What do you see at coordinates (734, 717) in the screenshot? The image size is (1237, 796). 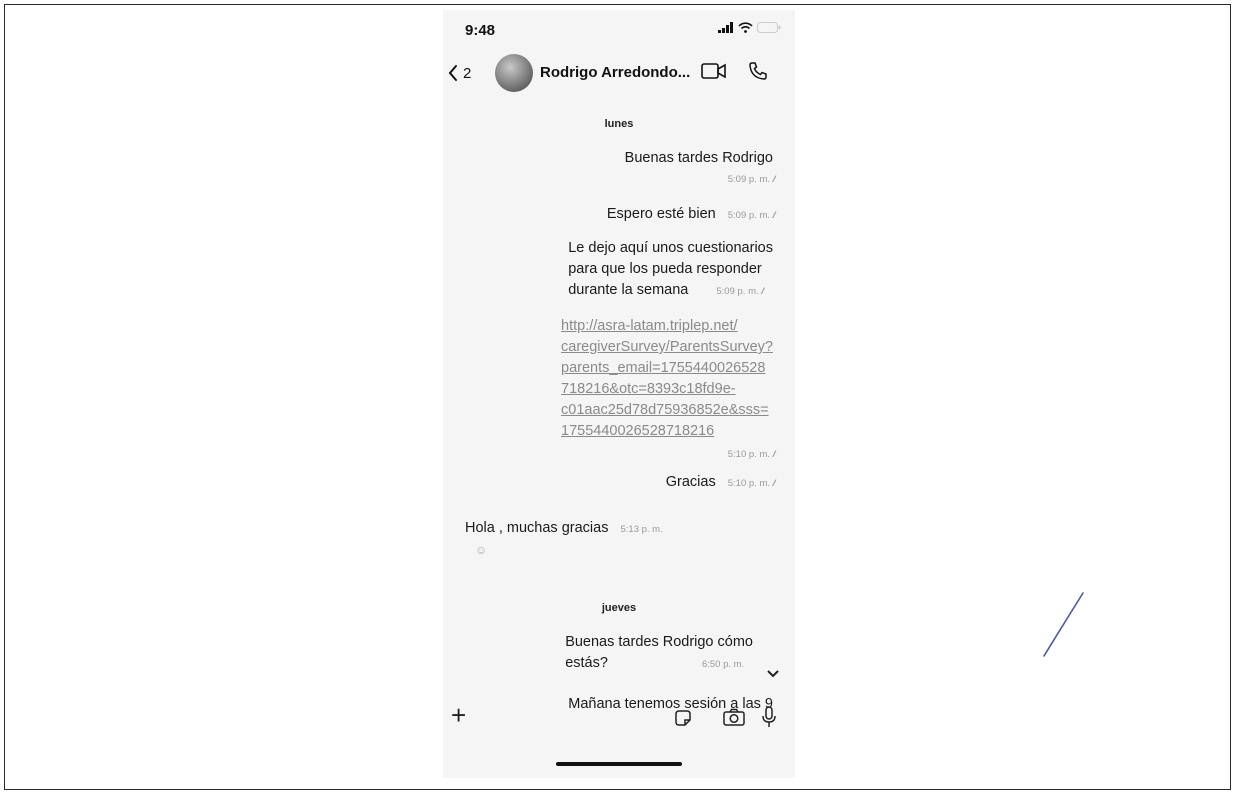 I see `camera-icon` at bounding box center [734, 717].